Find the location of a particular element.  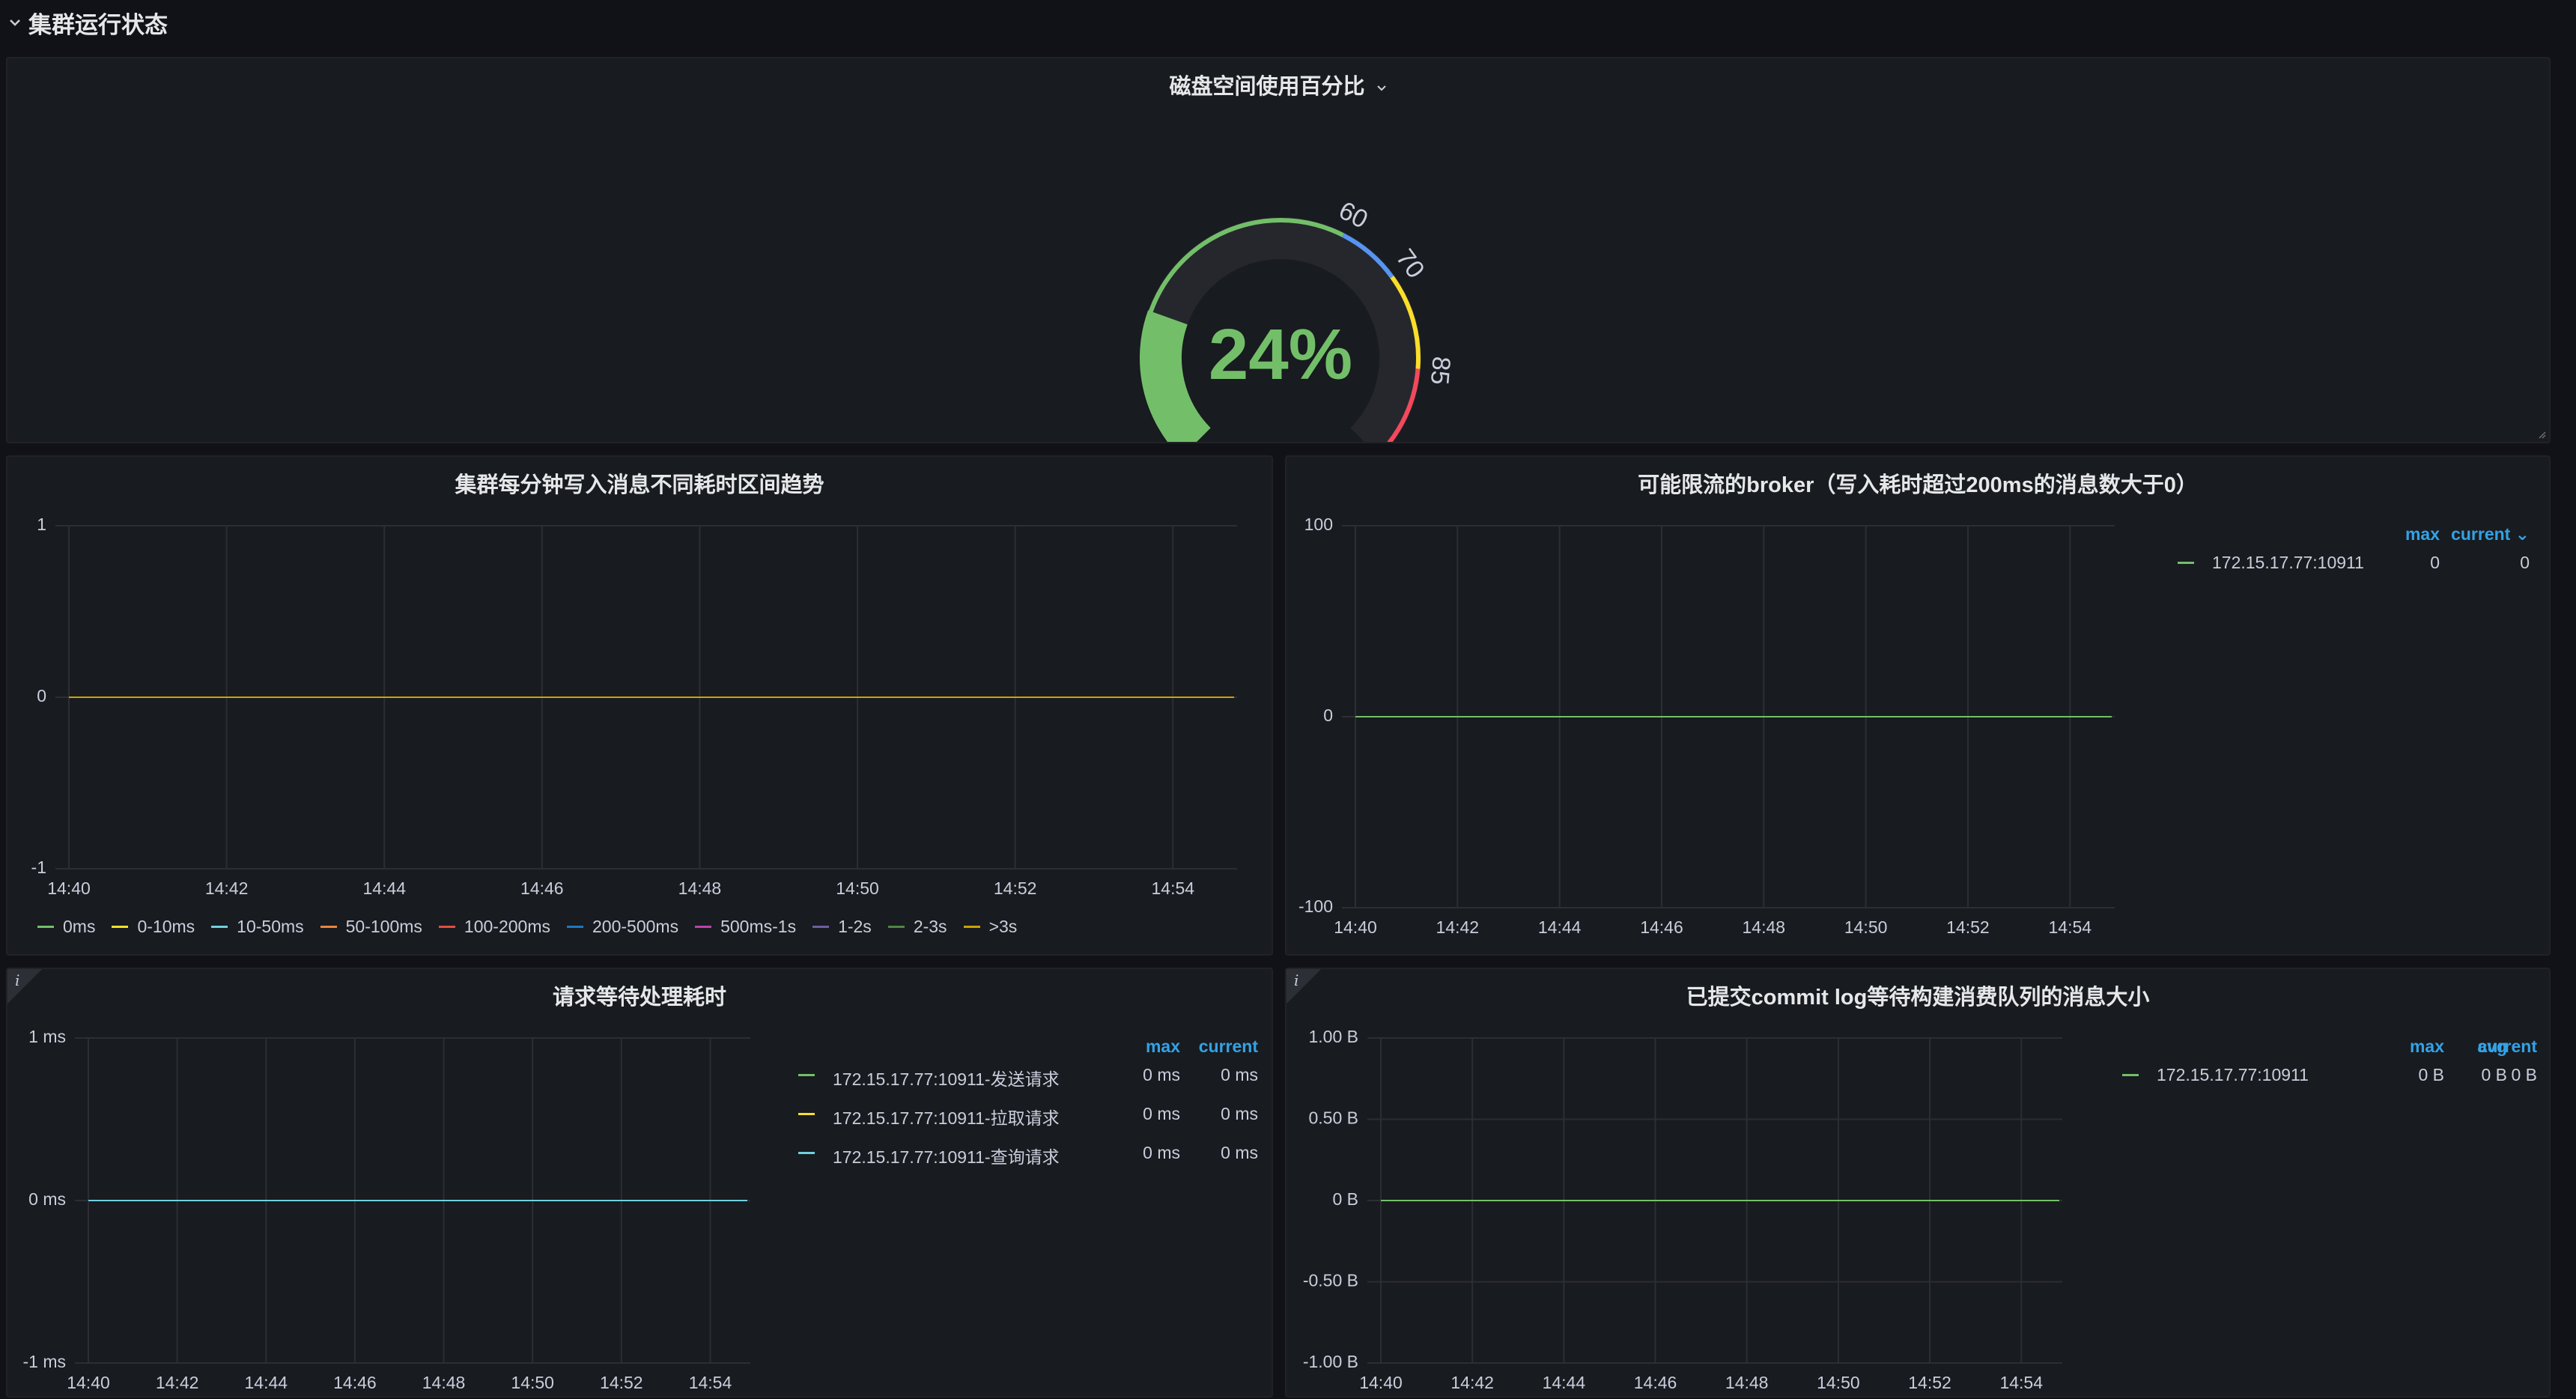

y-tick-label: -100 is located at coordinates (1315, 906).